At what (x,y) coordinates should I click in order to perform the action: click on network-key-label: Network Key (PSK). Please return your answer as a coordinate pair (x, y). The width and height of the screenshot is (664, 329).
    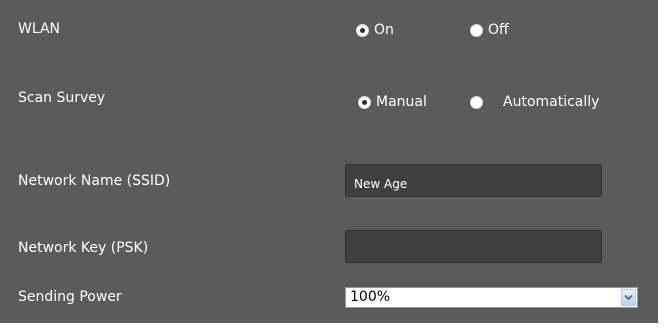
    Looking at the image, I should click on (83, 248).